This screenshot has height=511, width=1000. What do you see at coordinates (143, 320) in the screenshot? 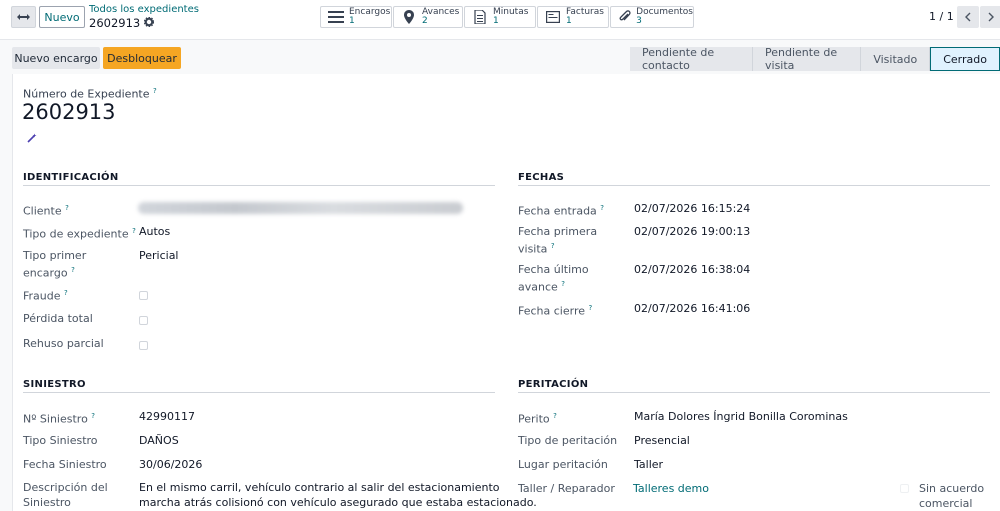
I see `perdida-total-checkbox` at bounding box center [143, 320].